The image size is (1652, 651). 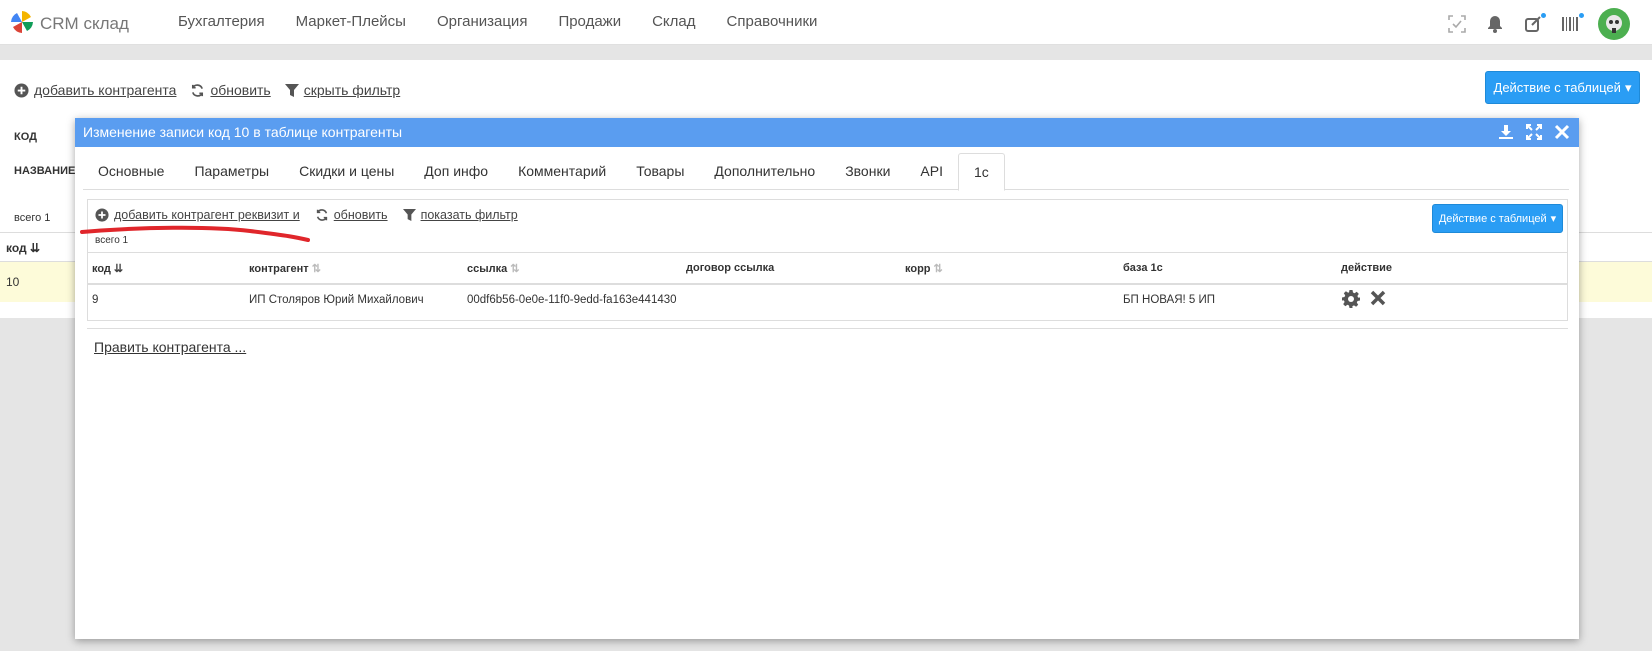 I want to click on column-action-label: действие, so click(x=1367, y=268).